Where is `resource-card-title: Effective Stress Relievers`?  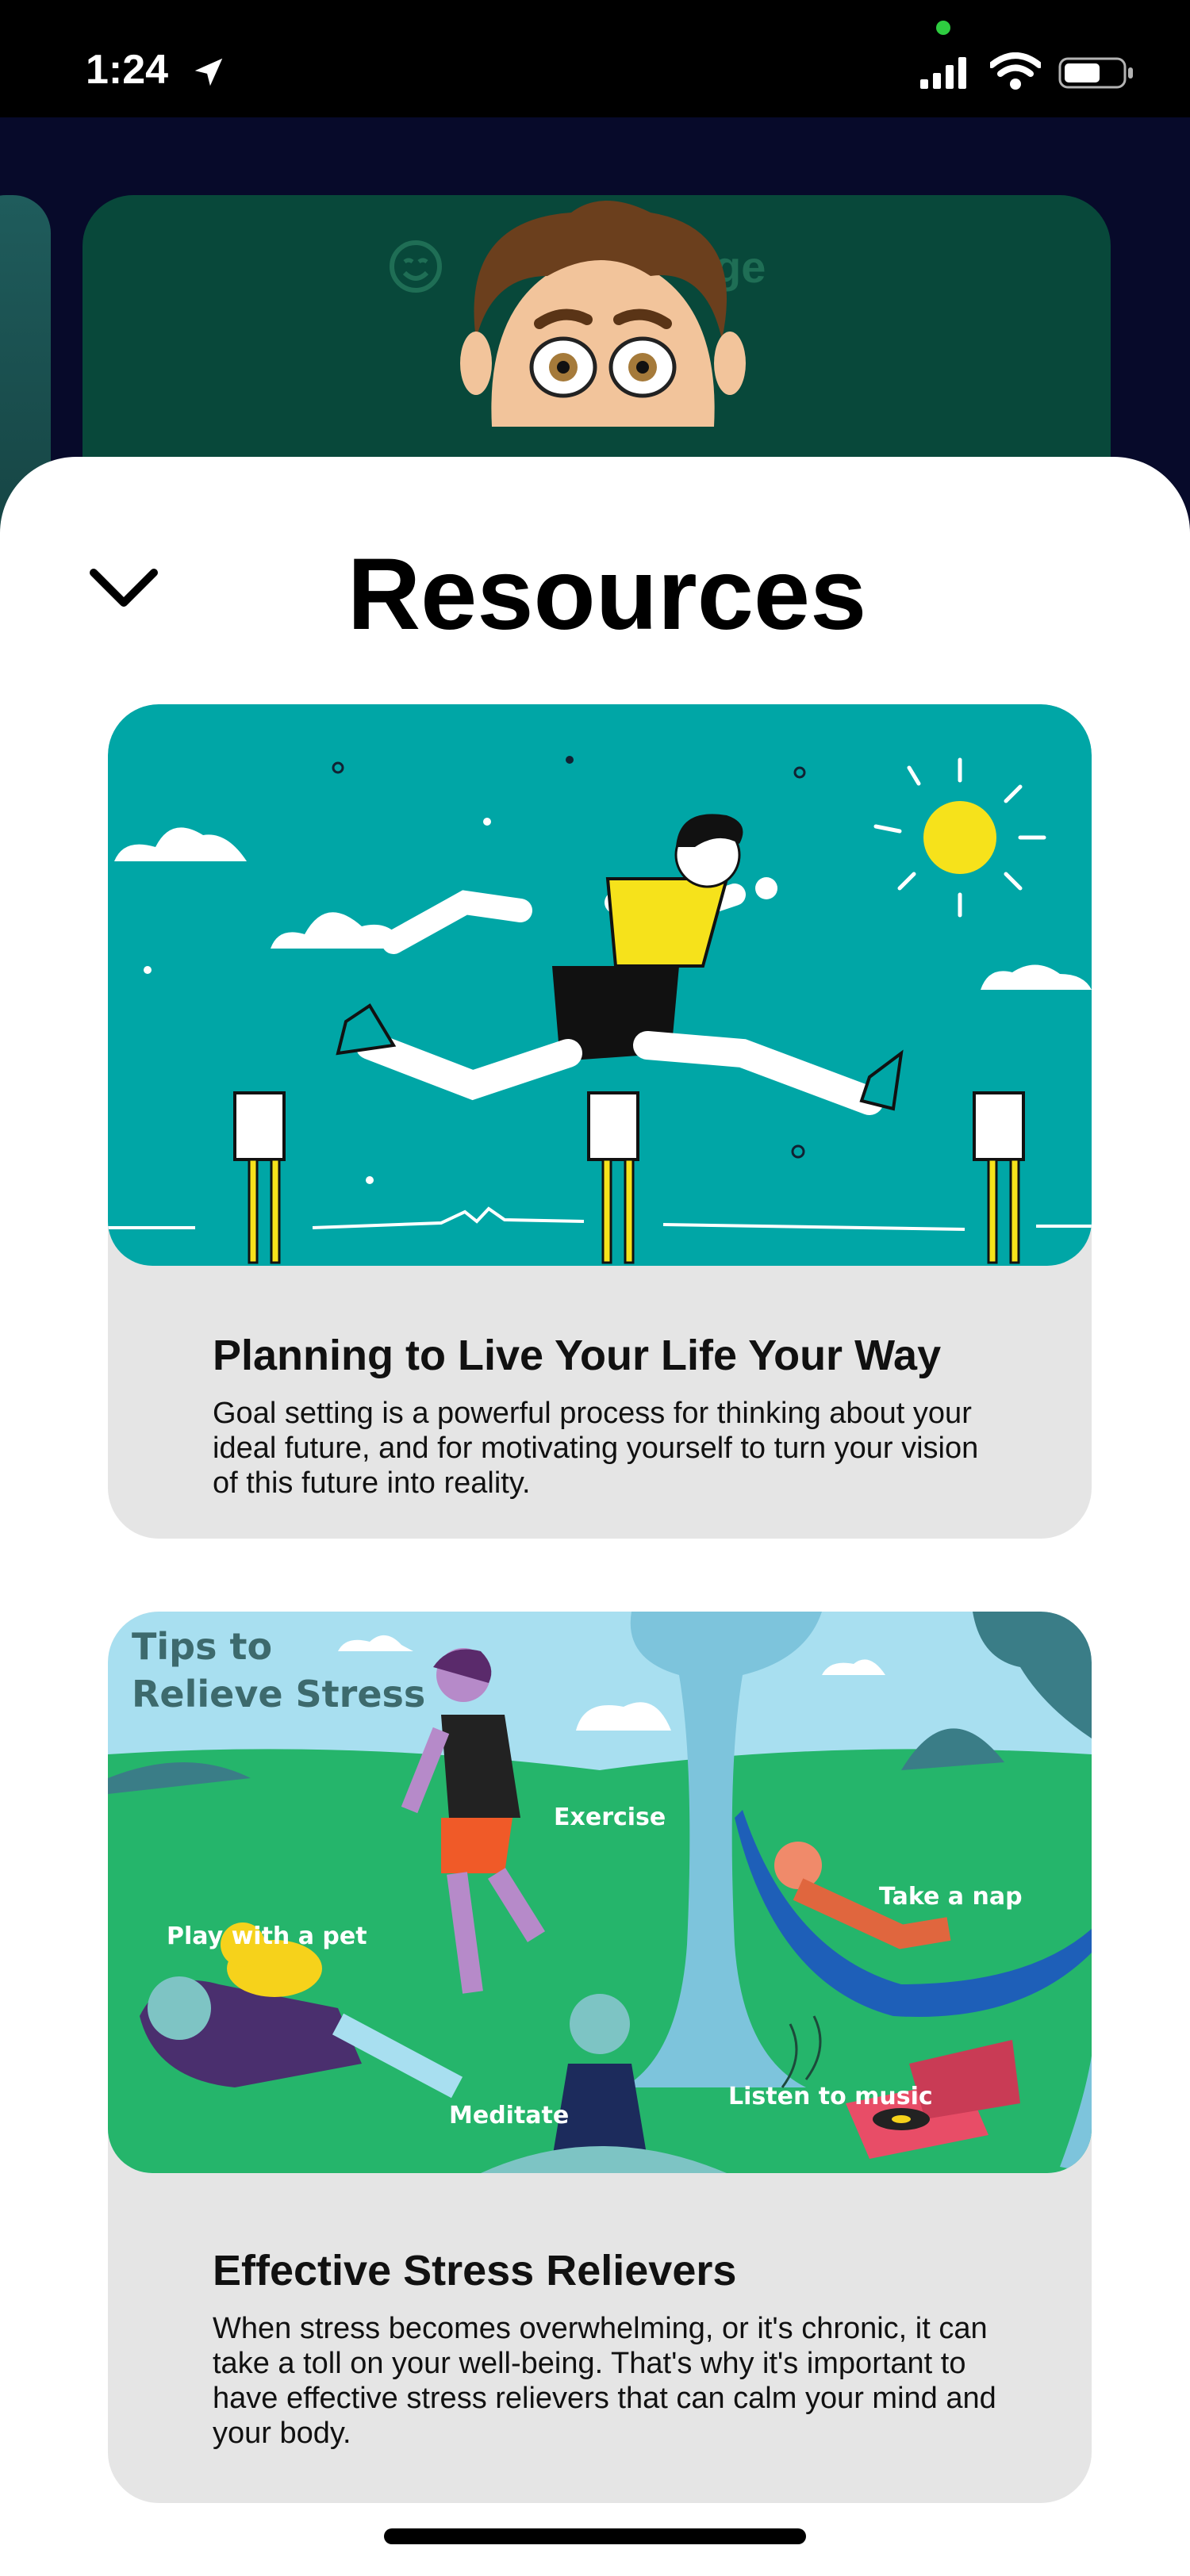 resource-card-title: Effective Stress Relievers is located at coordinates (475, 2270).